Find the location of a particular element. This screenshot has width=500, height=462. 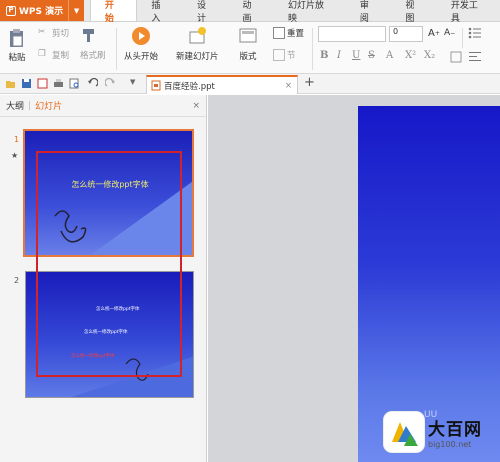

print-preview-icon is located at coordinates (74, 83).